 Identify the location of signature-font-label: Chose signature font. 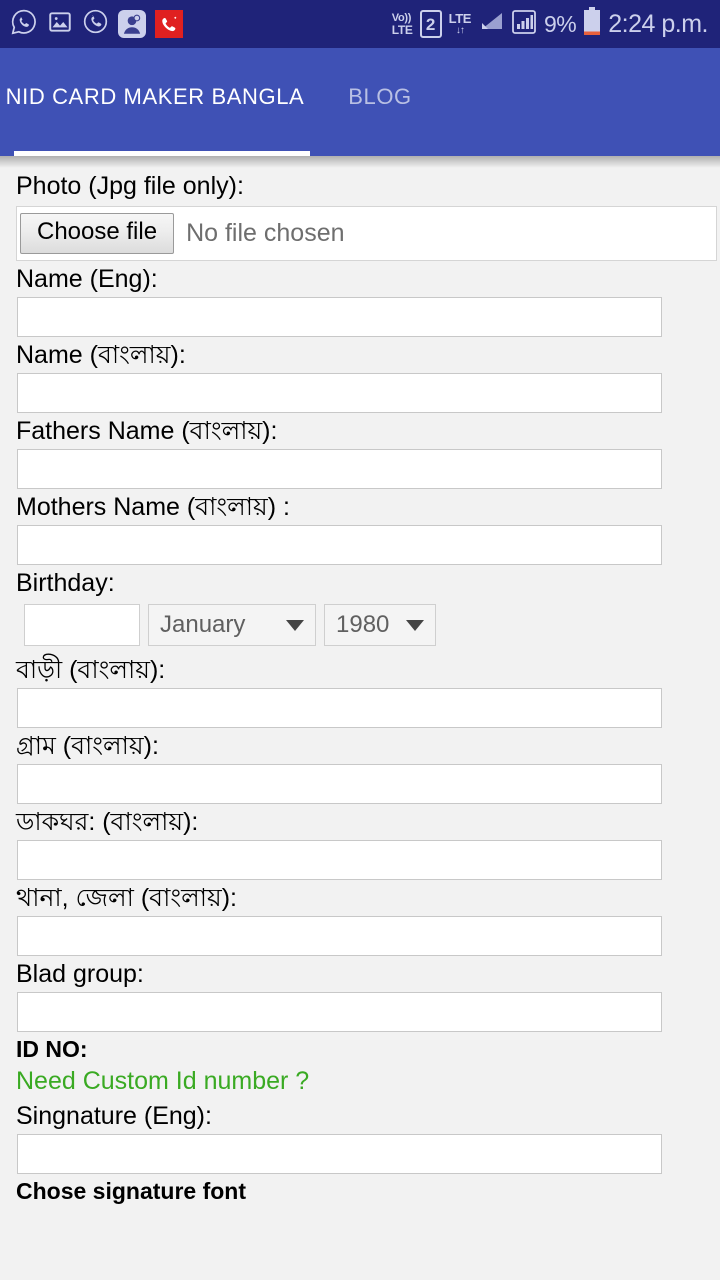
(131, 1190).